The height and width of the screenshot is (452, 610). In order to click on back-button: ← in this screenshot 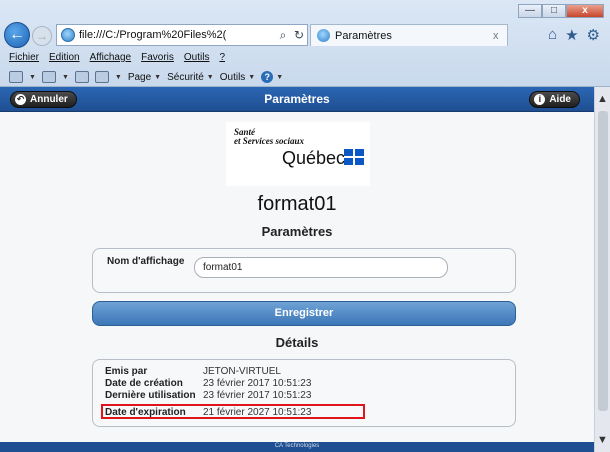, I will do `click(17, 35)`.